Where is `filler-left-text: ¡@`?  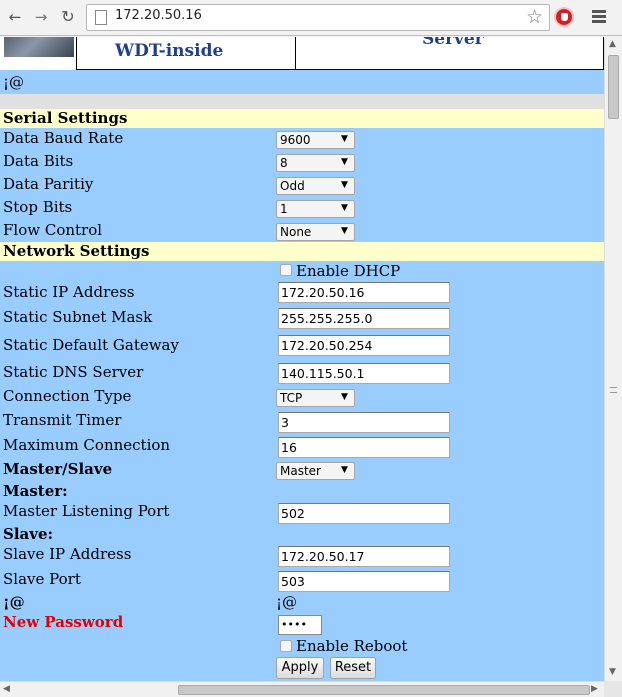 filler-left-text: ¡@ is located at coordinates (14, 602).